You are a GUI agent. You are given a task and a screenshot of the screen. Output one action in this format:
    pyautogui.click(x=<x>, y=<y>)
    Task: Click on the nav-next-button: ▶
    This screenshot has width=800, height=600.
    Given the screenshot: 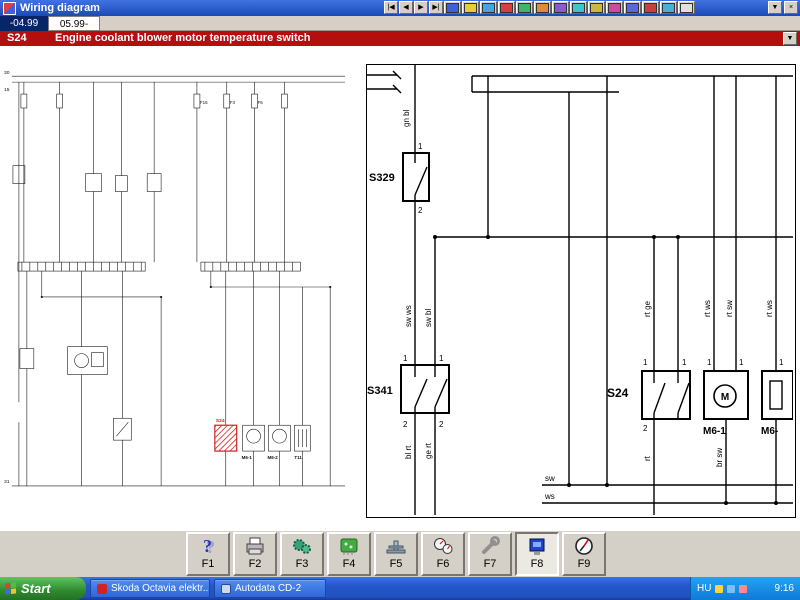 What is the action you would take?
    pyautogui.click(x=421, y=7)
    